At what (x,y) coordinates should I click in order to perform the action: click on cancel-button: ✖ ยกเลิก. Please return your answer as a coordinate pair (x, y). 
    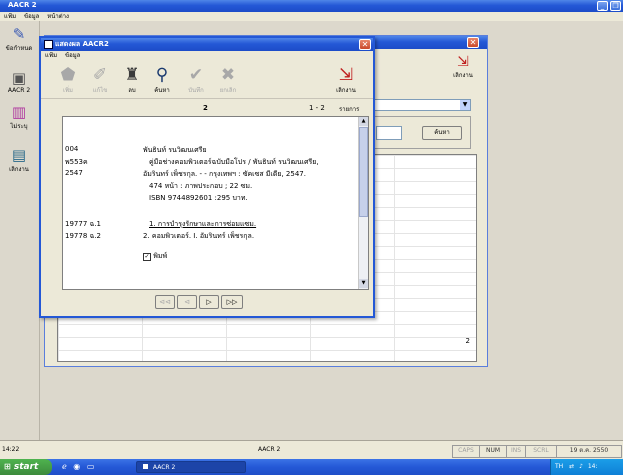
    Looking at the image, I should click on (228, 80).